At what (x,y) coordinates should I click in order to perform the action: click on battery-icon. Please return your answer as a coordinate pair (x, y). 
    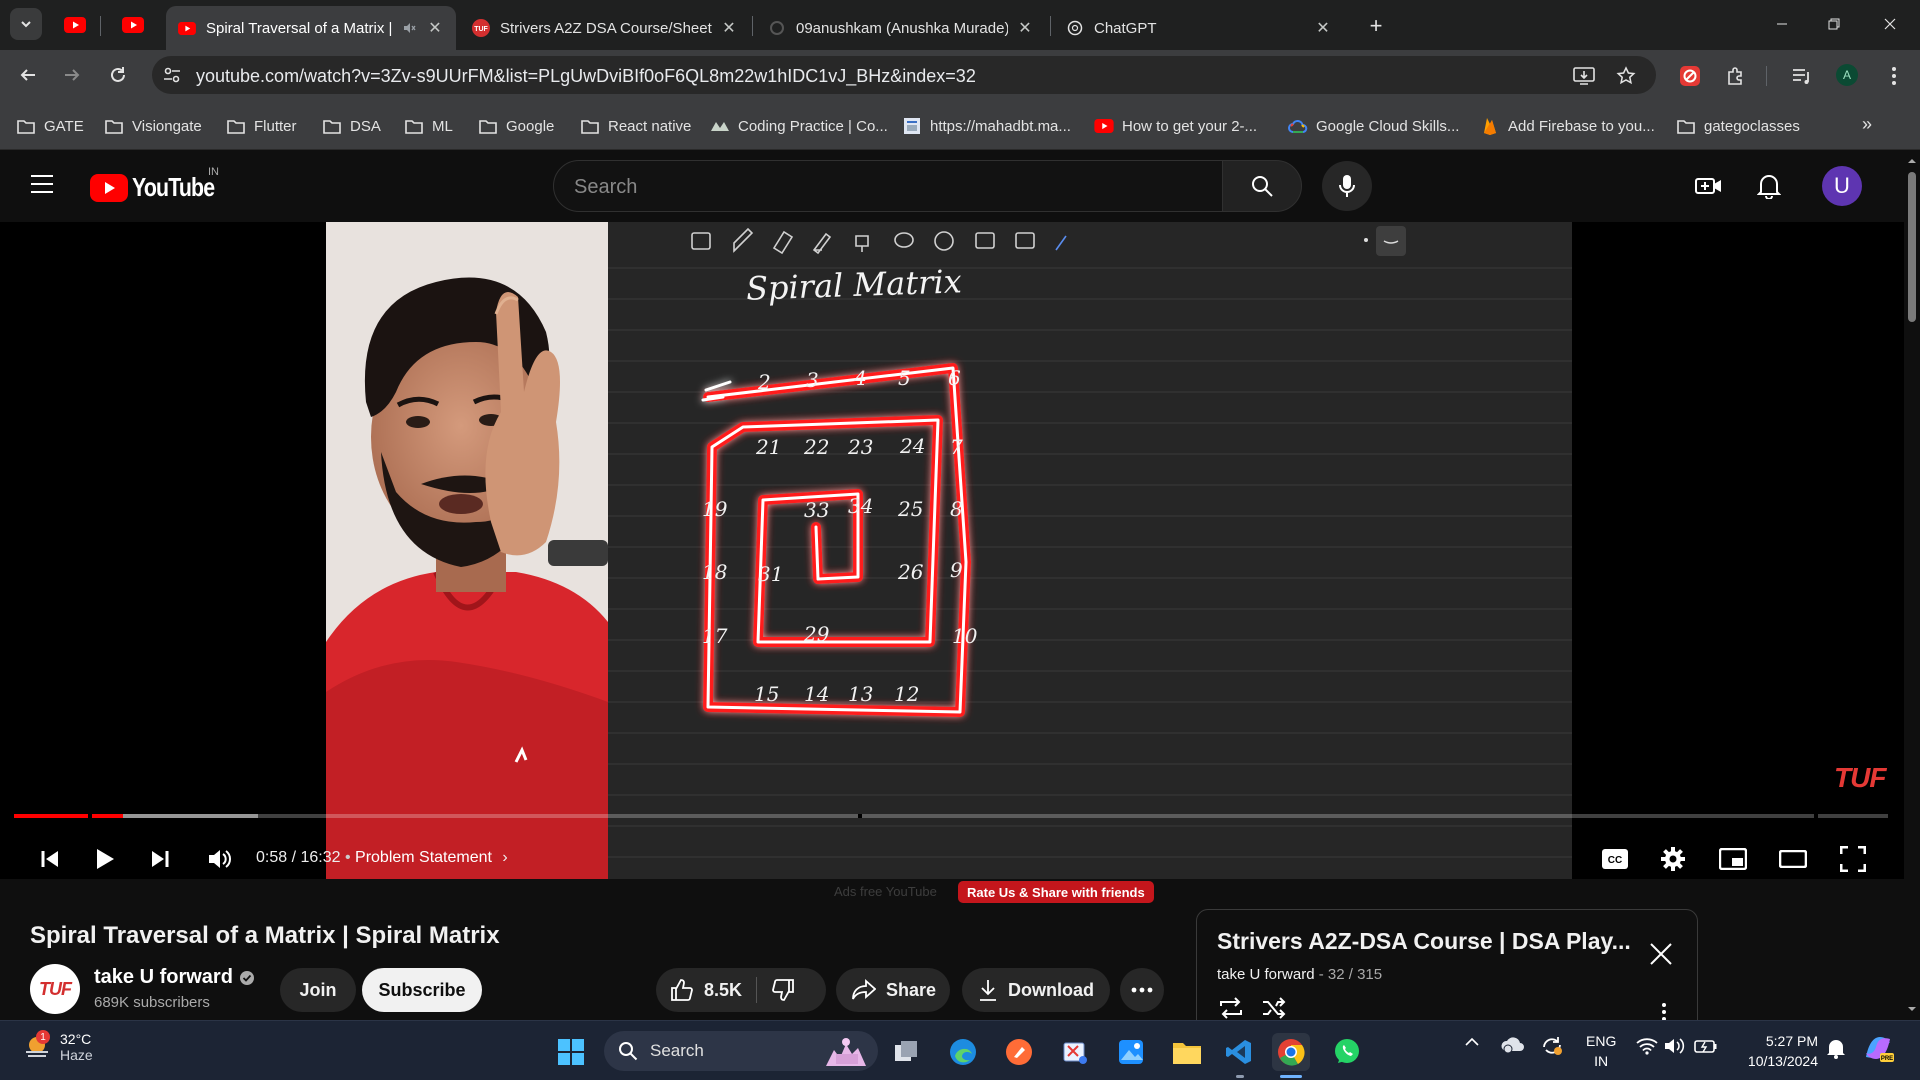
    Looking at the image, I should click on (1706, 1046).